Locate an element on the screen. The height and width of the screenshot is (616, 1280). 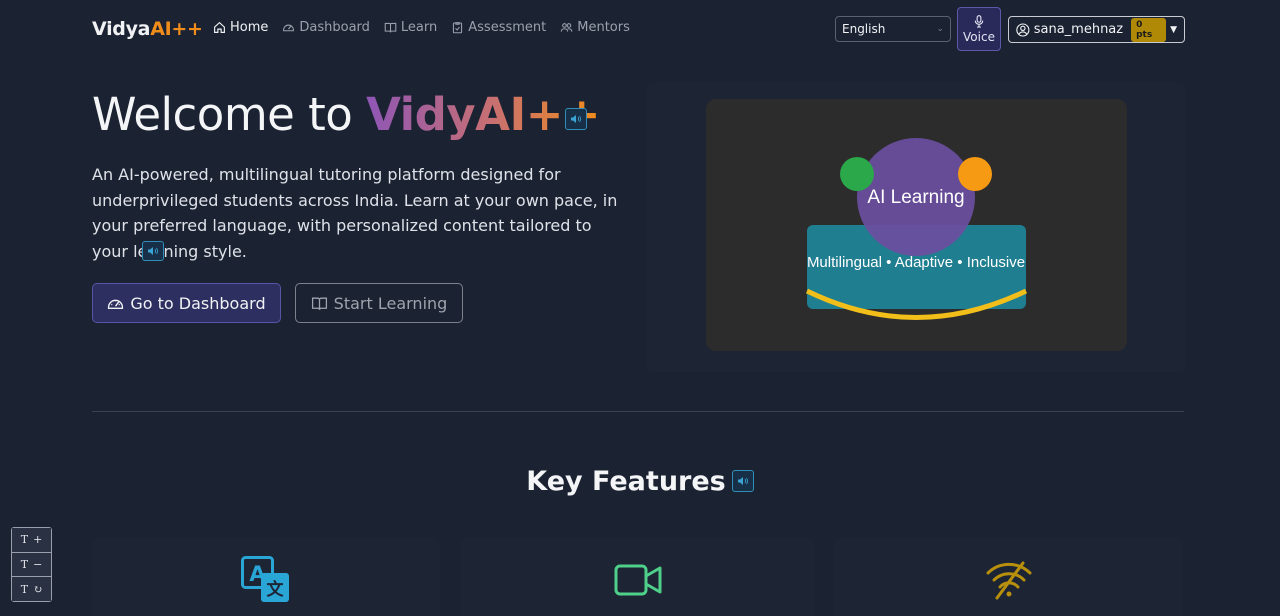
nav-item-mentors: Mentors is located at coordinates (595, 27).